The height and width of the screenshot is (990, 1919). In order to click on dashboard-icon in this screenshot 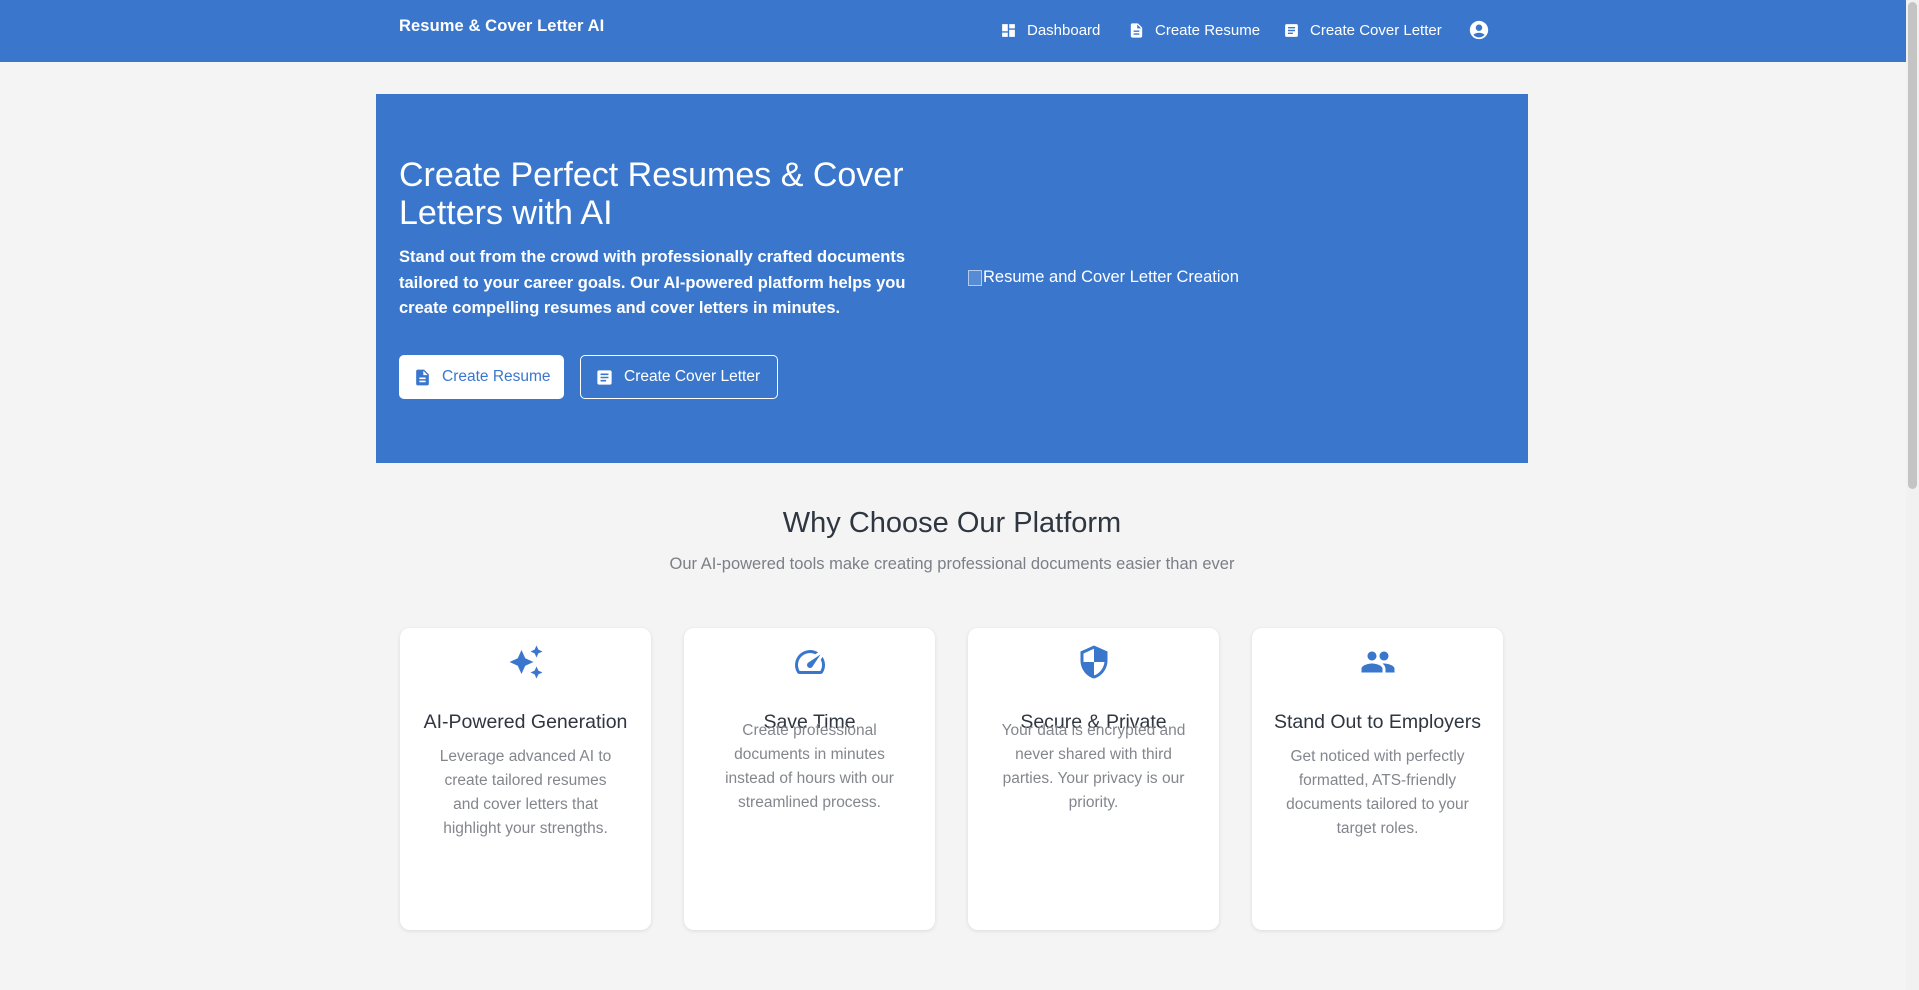, I will do `click(1008, 30)`.